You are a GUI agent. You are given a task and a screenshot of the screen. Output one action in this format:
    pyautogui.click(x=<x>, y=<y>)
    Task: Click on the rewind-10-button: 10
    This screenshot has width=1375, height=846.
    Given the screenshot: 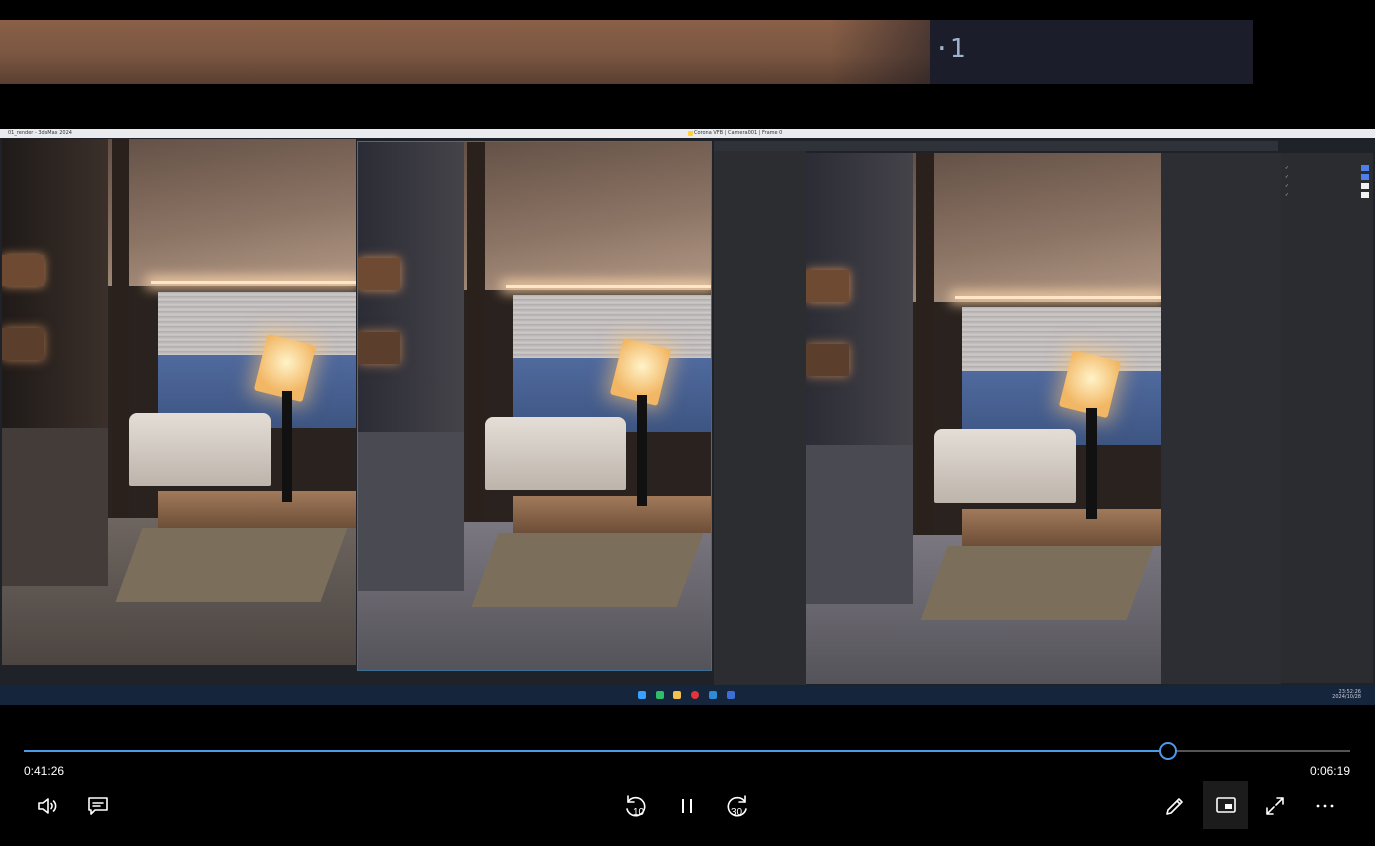 What is the action you would take?
    pyautogui.click(x=636, y=806)
    